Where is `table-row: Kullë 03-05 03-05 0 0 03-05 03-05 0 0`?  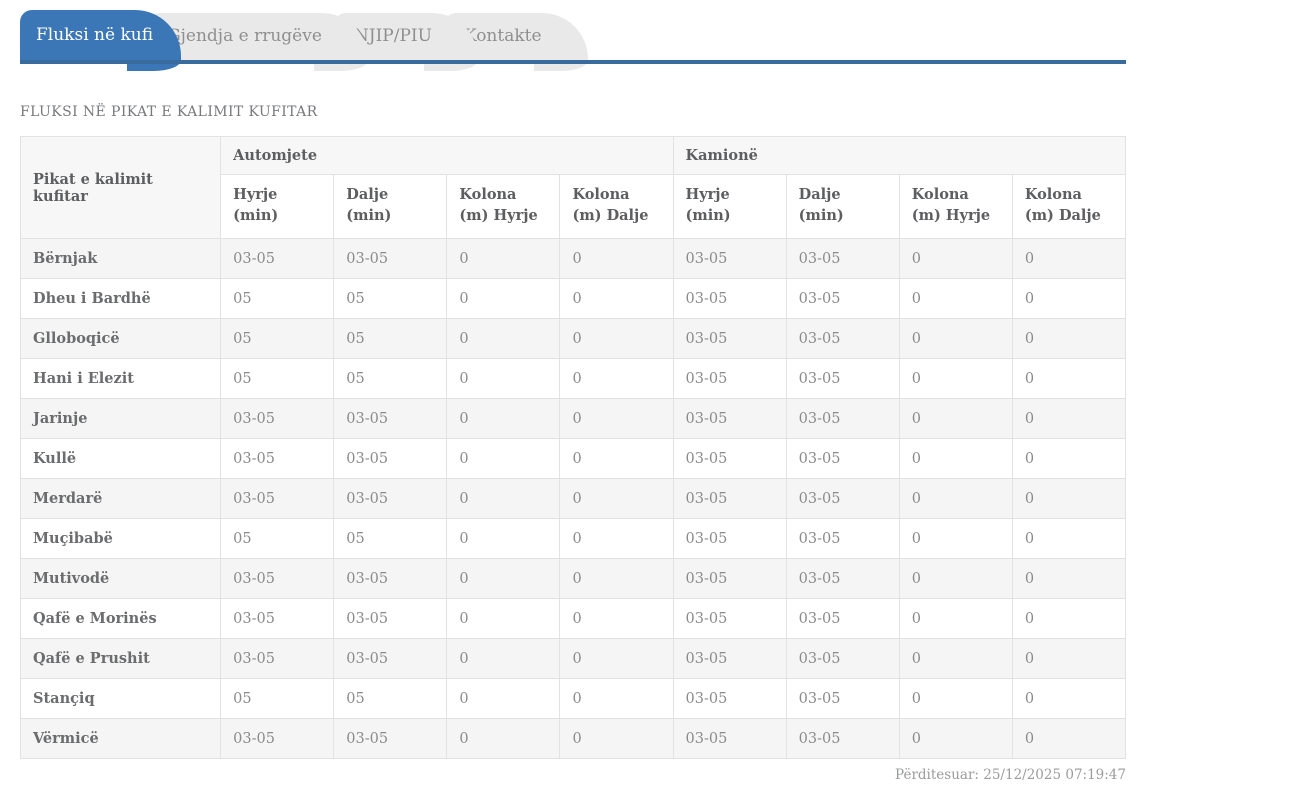
table-row: Kullë 03-05 03-05 0 0 03-05 03-05 0 0 is located at coordinates (573, 458).